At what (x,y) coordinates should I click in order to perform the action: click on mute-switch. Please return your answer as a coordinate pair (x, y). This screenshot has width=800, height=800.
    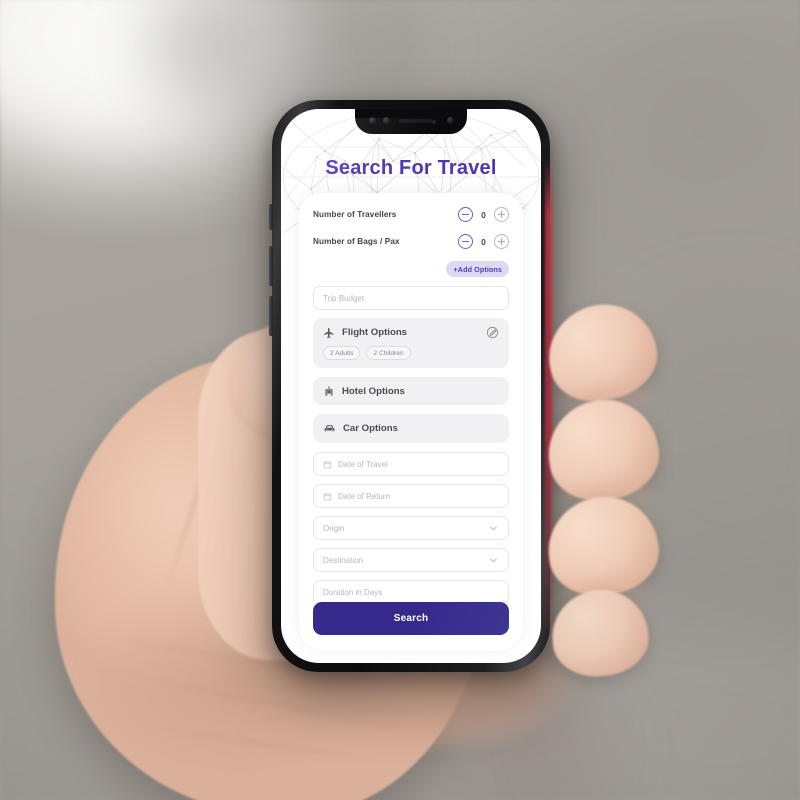
    Looking at the image, I should click on (271, 217).